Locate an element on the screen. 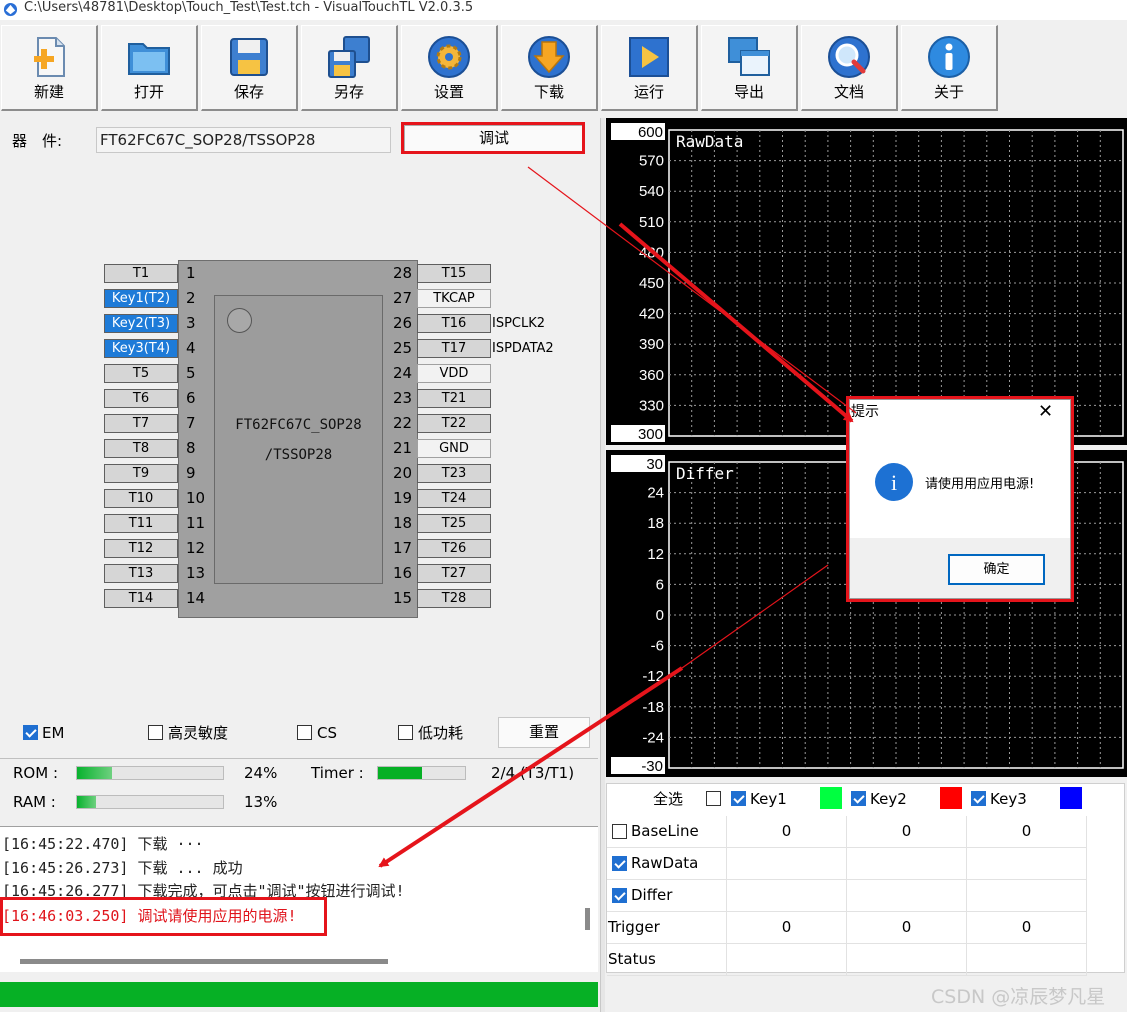  ram-label: RAM : is located at coordinates (34, 802).